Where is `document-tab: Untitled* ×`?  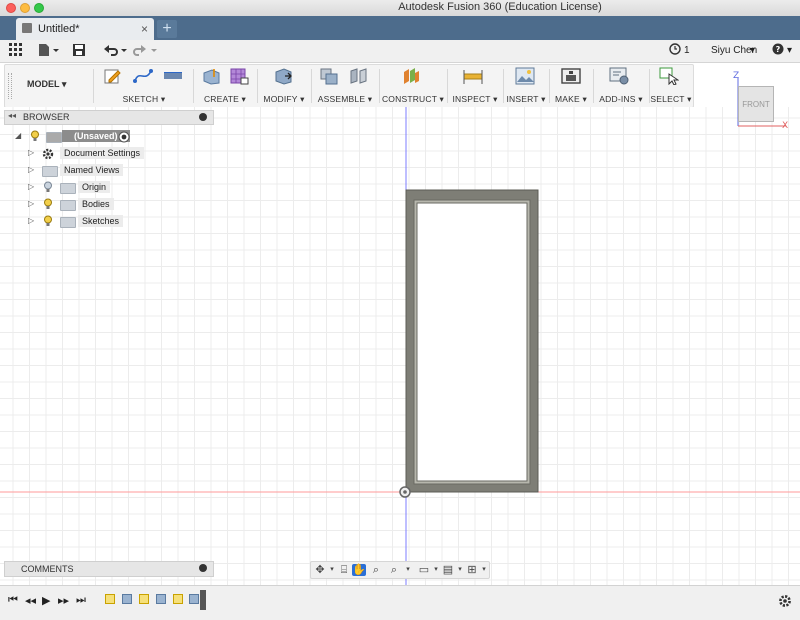 document-tab: Untitled* × is located at coordinates (85, 29).